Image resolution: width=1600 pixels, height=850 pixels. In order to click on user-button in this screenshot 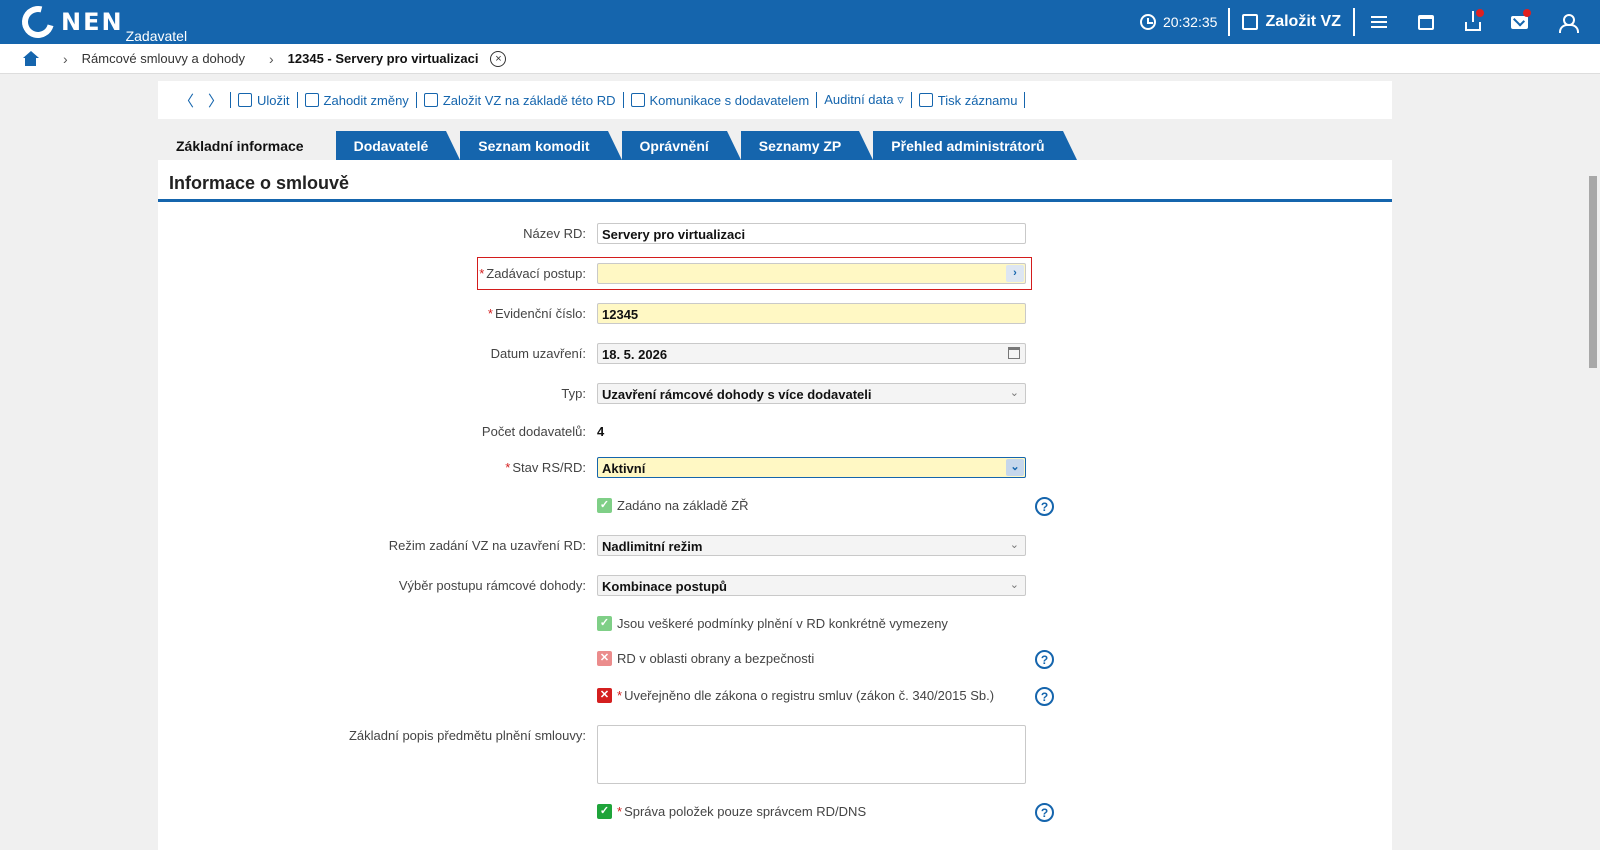, I will do `click(1566, 22)`.